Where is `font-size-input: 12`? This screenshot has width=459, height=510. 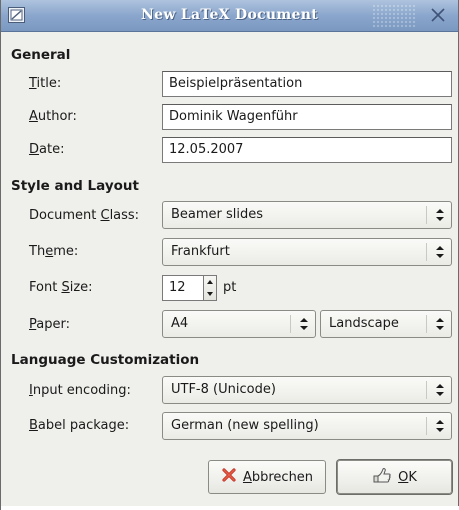
font-size-input: 12 is located at coordinates (183, 288).